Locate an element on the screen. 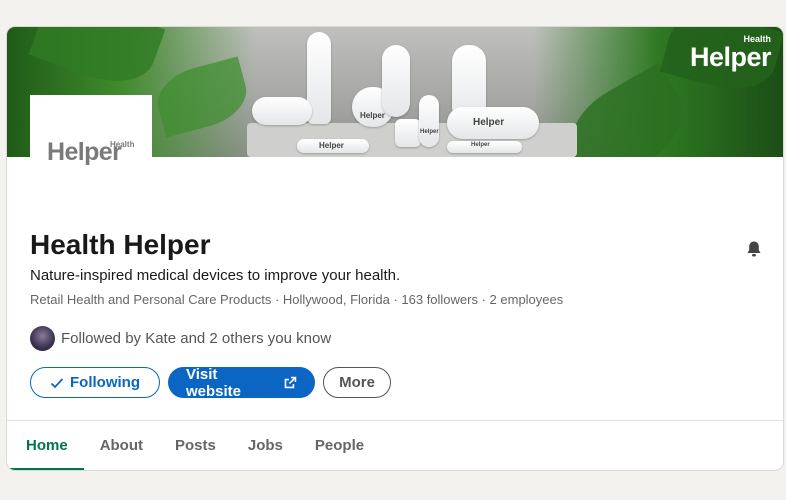 The width and height of the screenshot is (786, 500). tab-posts: Posts is located at coordinates (195, 445).